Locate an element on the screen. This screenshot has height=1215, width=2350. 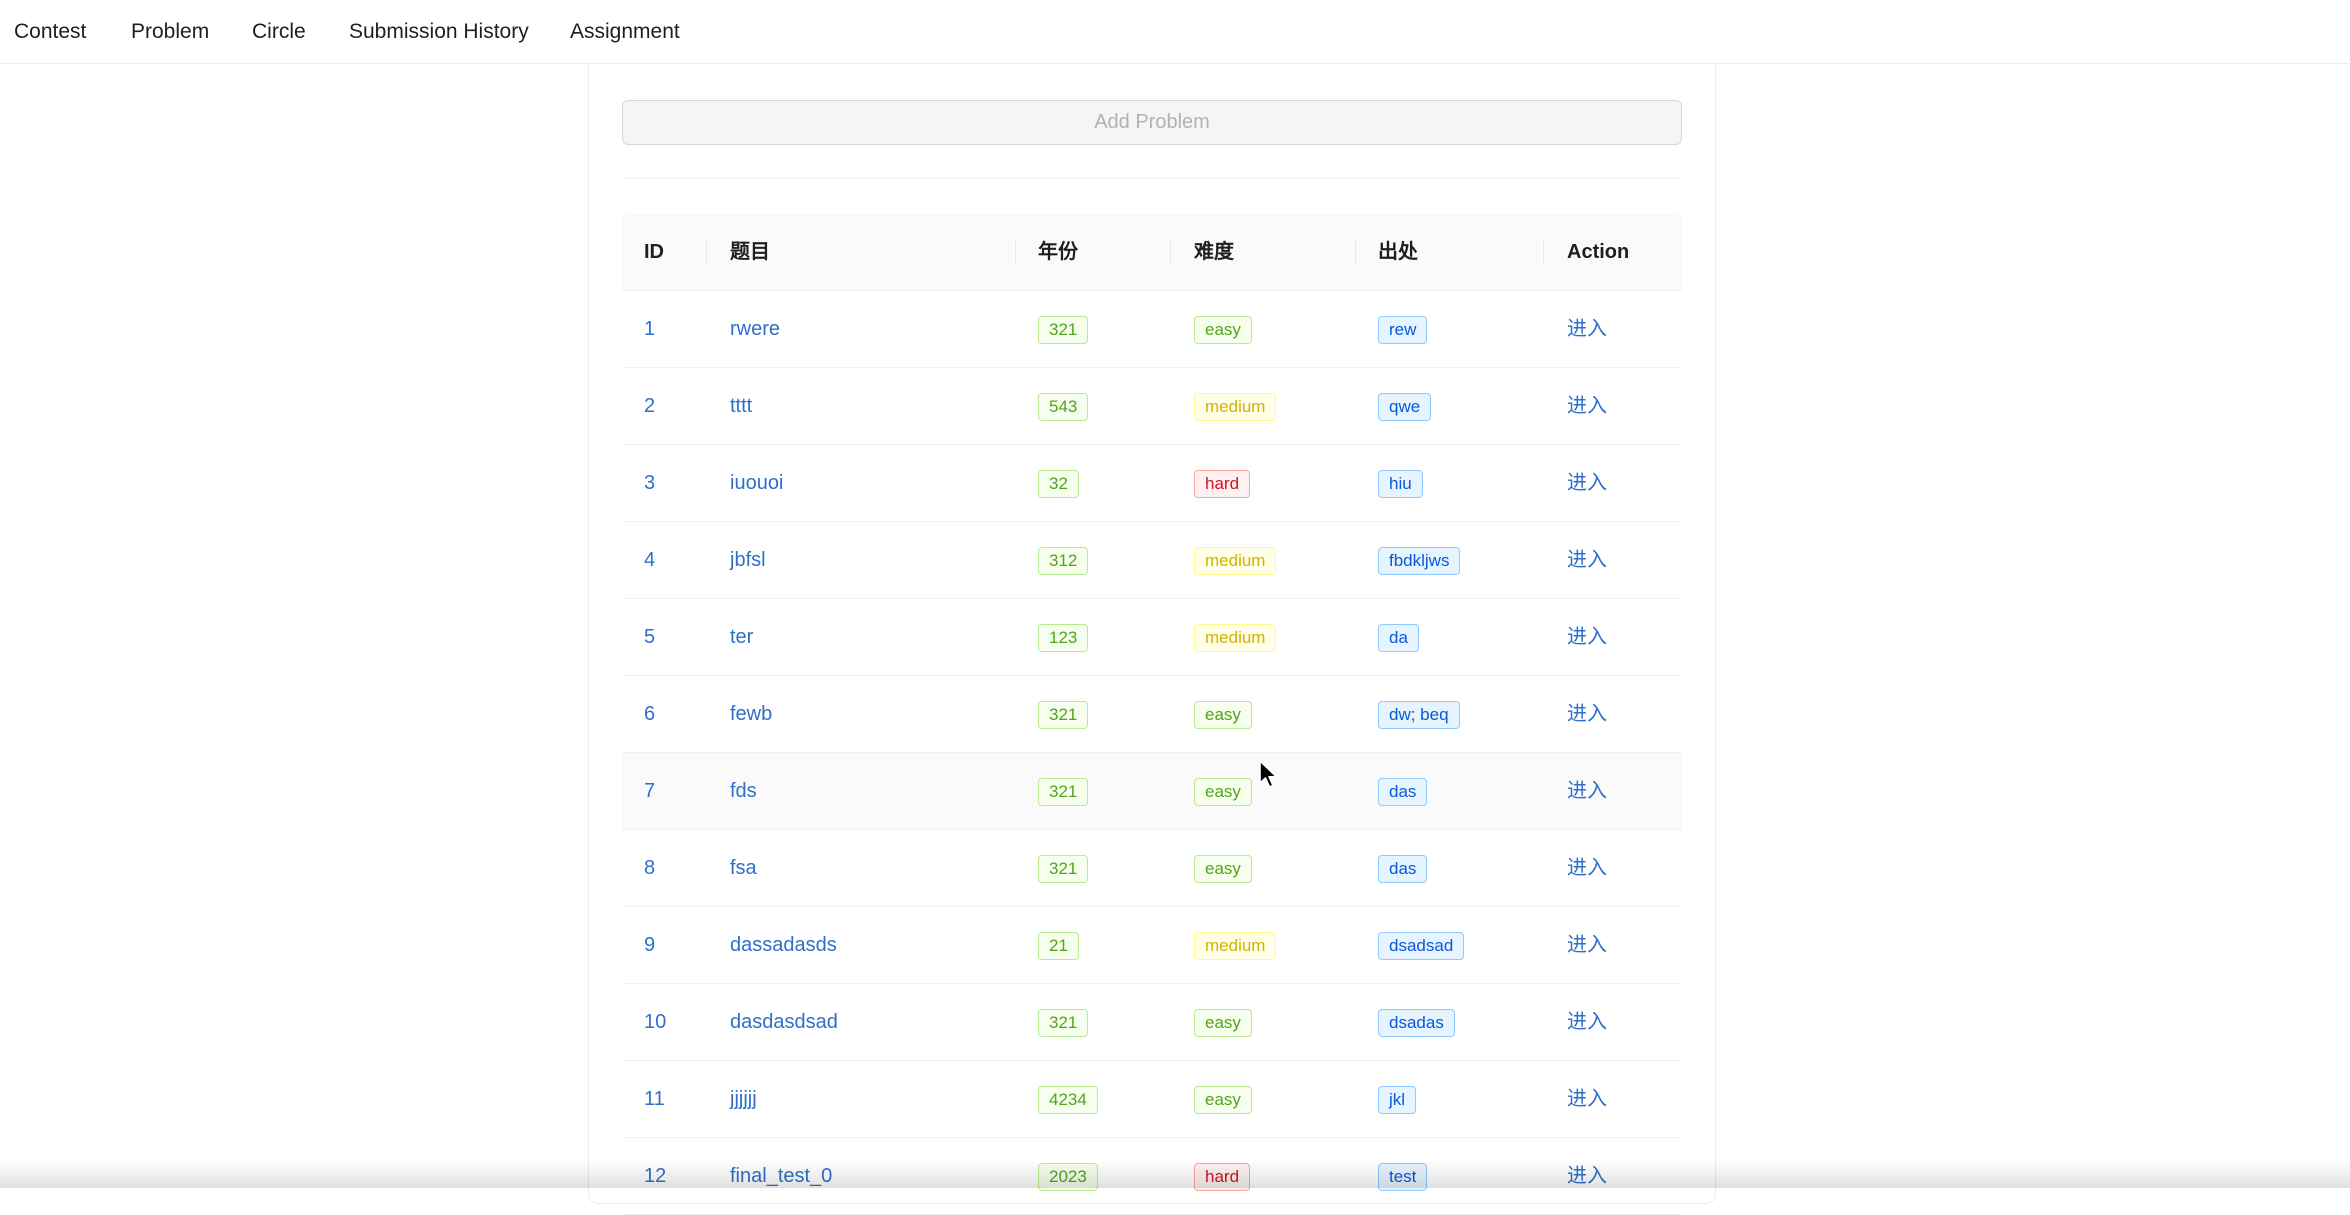
nav-item-circle: Circle is located at coordinates (279, 32).